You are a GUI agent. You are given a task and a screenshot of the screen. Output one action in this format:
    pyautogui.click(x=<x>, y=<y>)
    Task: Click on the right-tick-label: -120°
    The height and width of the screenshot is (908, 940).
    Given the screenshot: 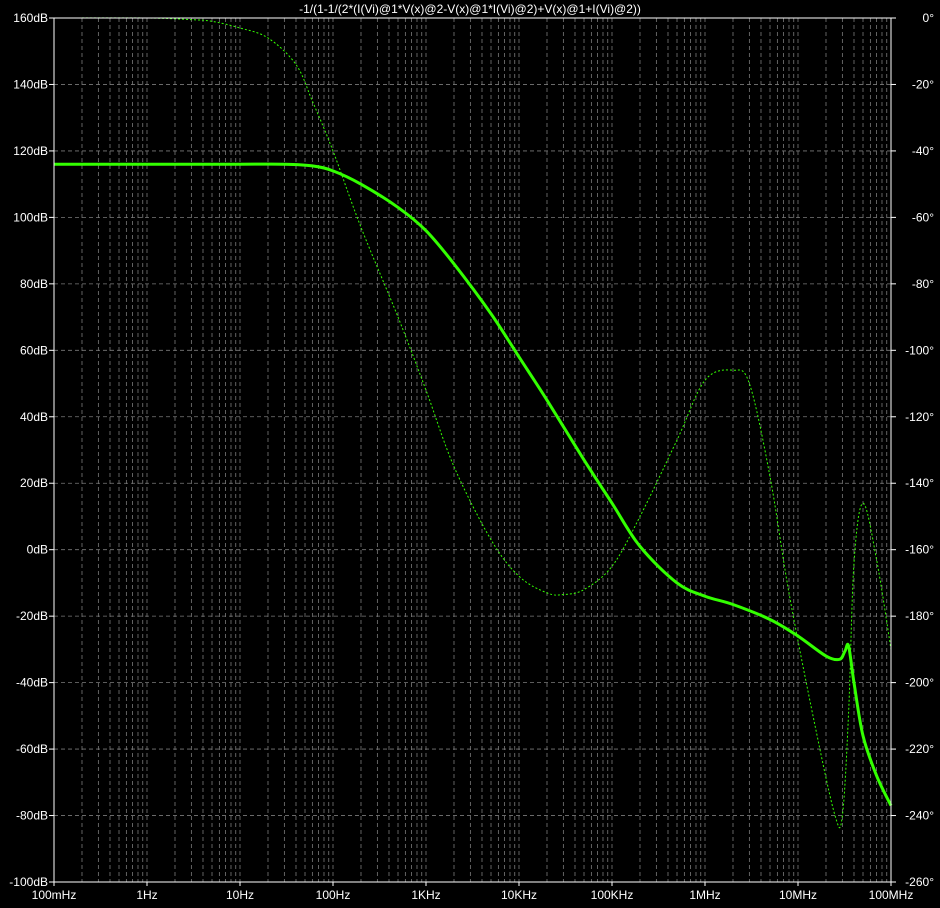 What is the action you would take?
    pyautogui.click(x=919, y=417)
    